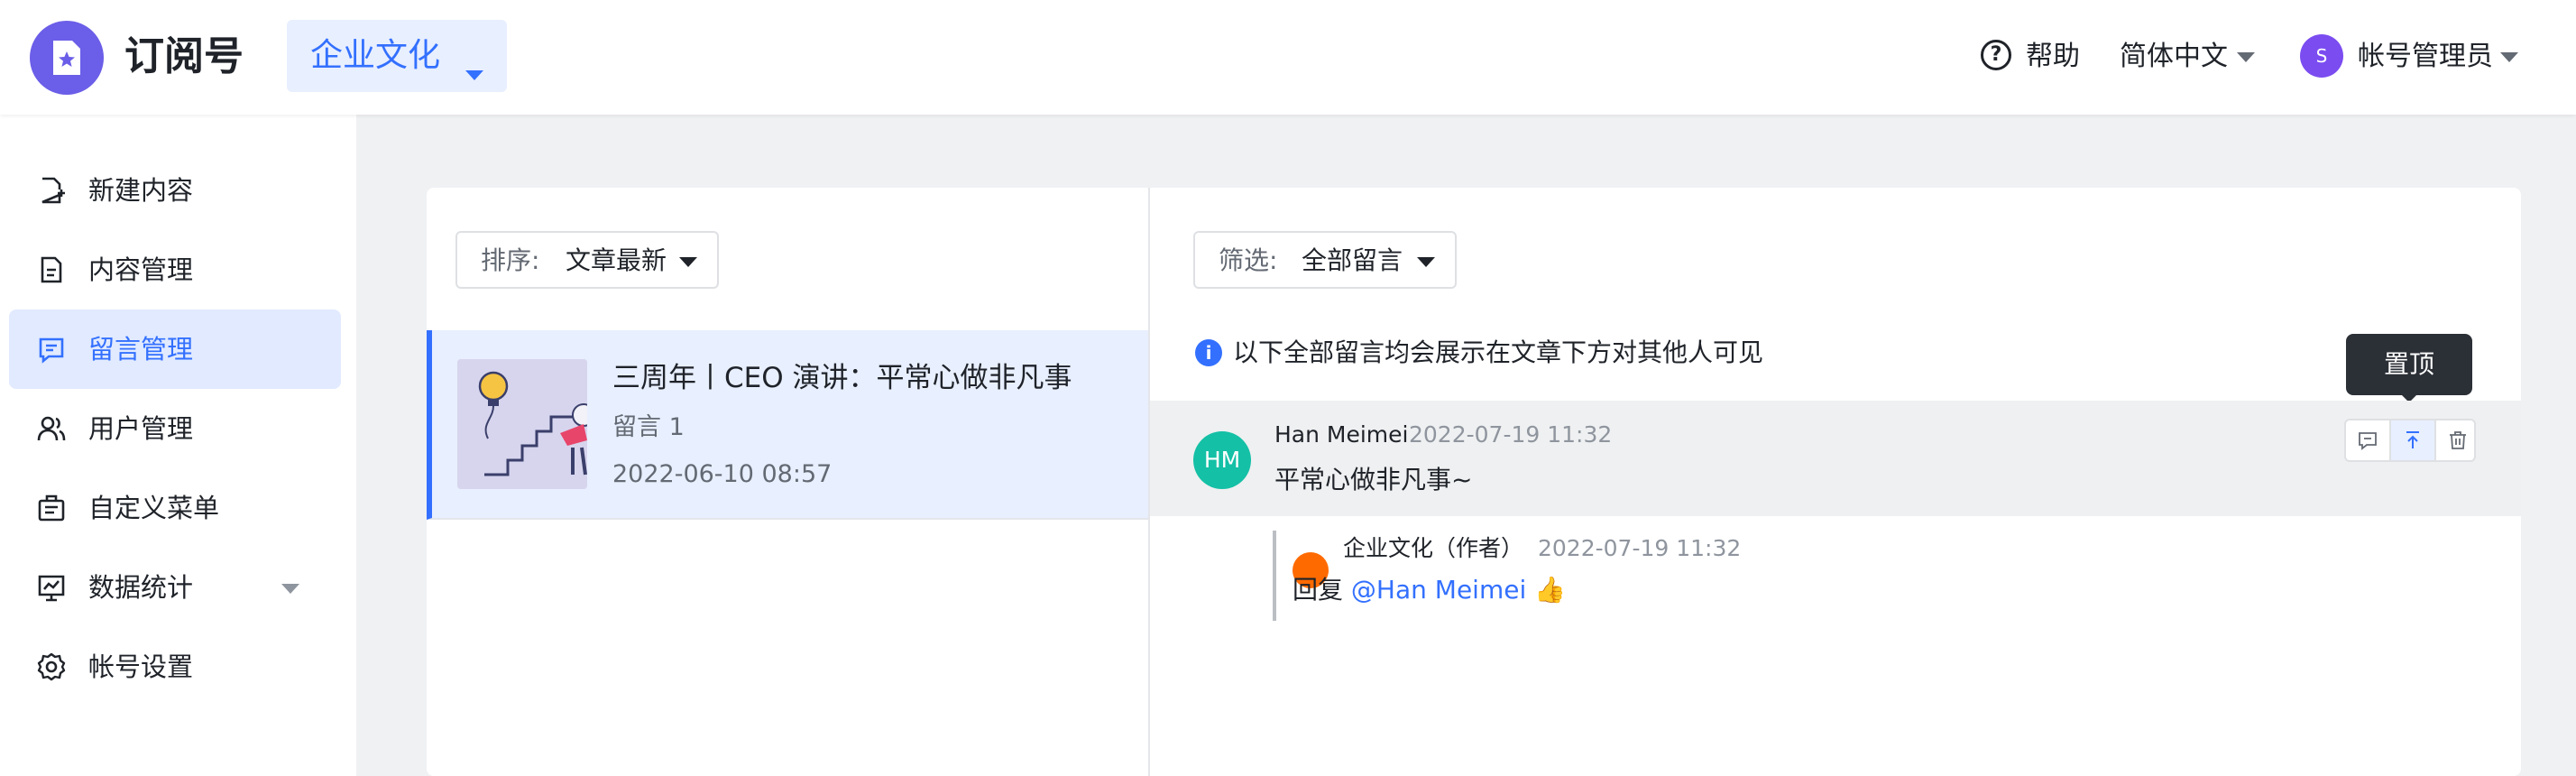  What do you see at coordinates (510, 260) in the screenshot?
I see `sort-key: 排序:` at bounding box center [510, 260].